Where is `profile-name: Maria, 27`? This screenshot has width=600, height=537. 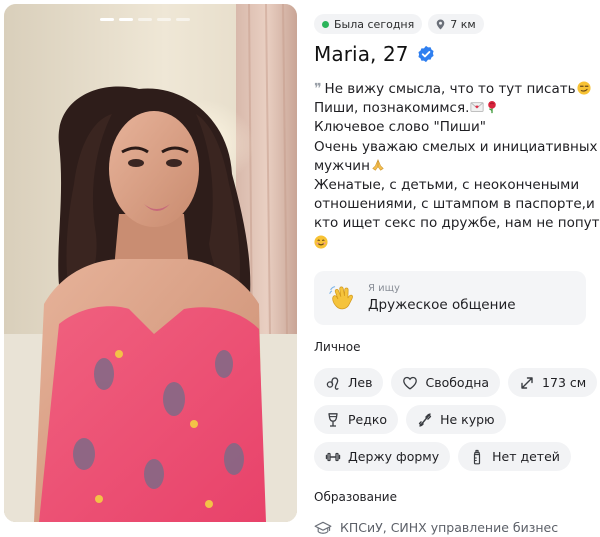 profile-name: Maria, 27 is located at coordinates (361, 54).